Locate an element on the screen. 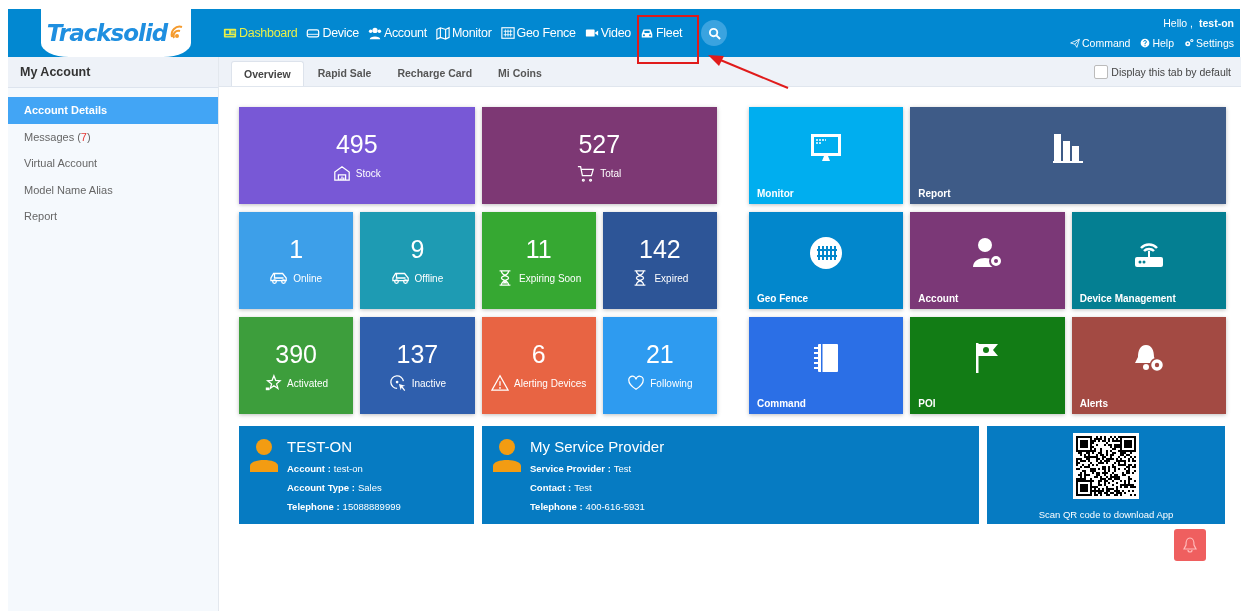 Image resolution: width=1245 pixels, height=611 pixels. header-link: Command is located at coordinates (1100, 43).